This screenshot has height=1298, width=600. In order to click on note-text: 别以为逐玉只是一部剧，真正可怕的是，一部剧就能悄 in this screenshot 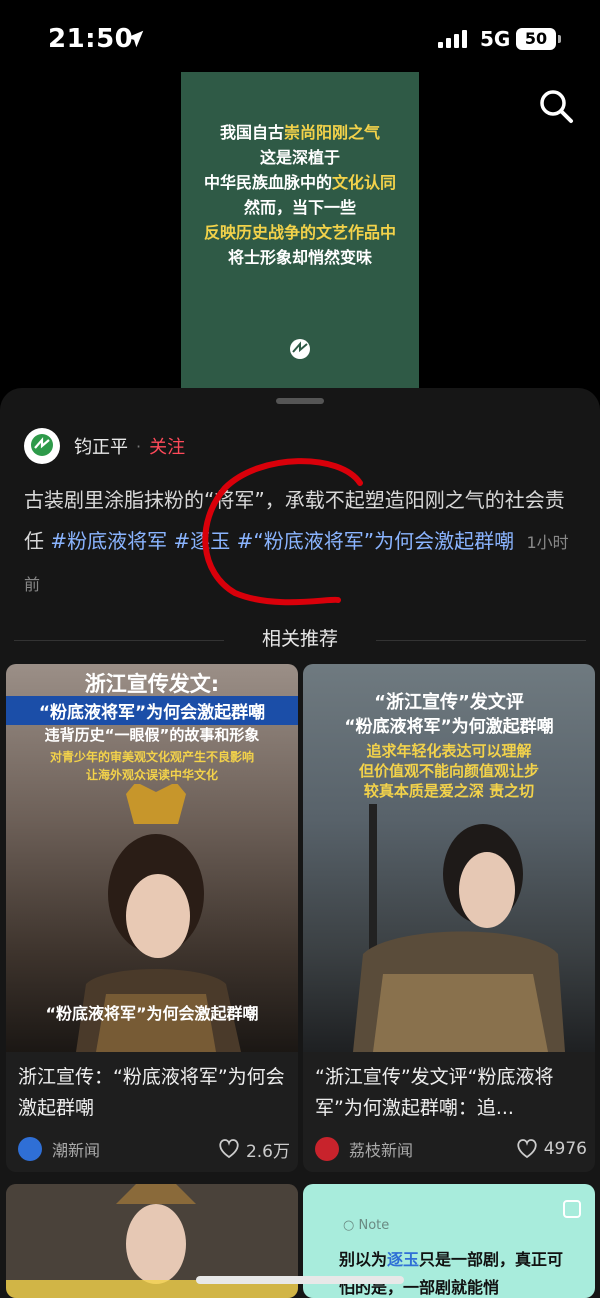, I will do `click(452, 1272)`.